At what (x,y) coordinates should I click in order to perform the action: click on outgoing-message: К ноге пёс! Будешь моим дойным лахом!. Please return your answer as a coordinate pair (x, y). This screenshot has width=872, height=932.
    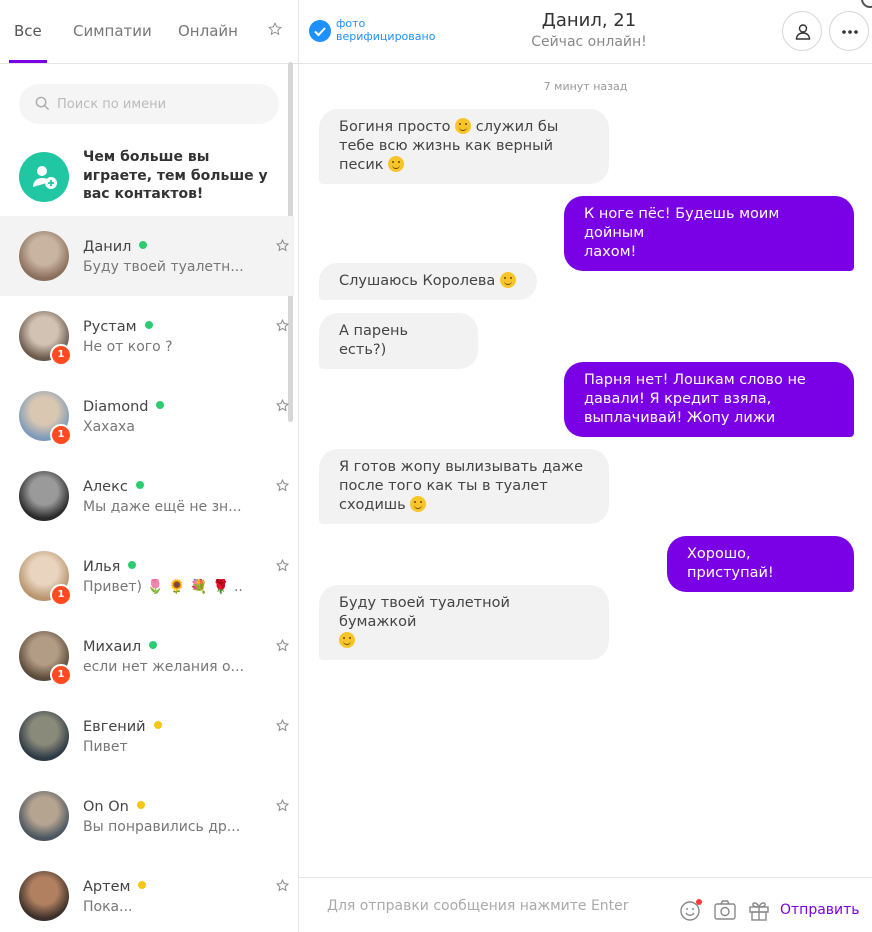
    Looking at the image, I should click on (709, 233).